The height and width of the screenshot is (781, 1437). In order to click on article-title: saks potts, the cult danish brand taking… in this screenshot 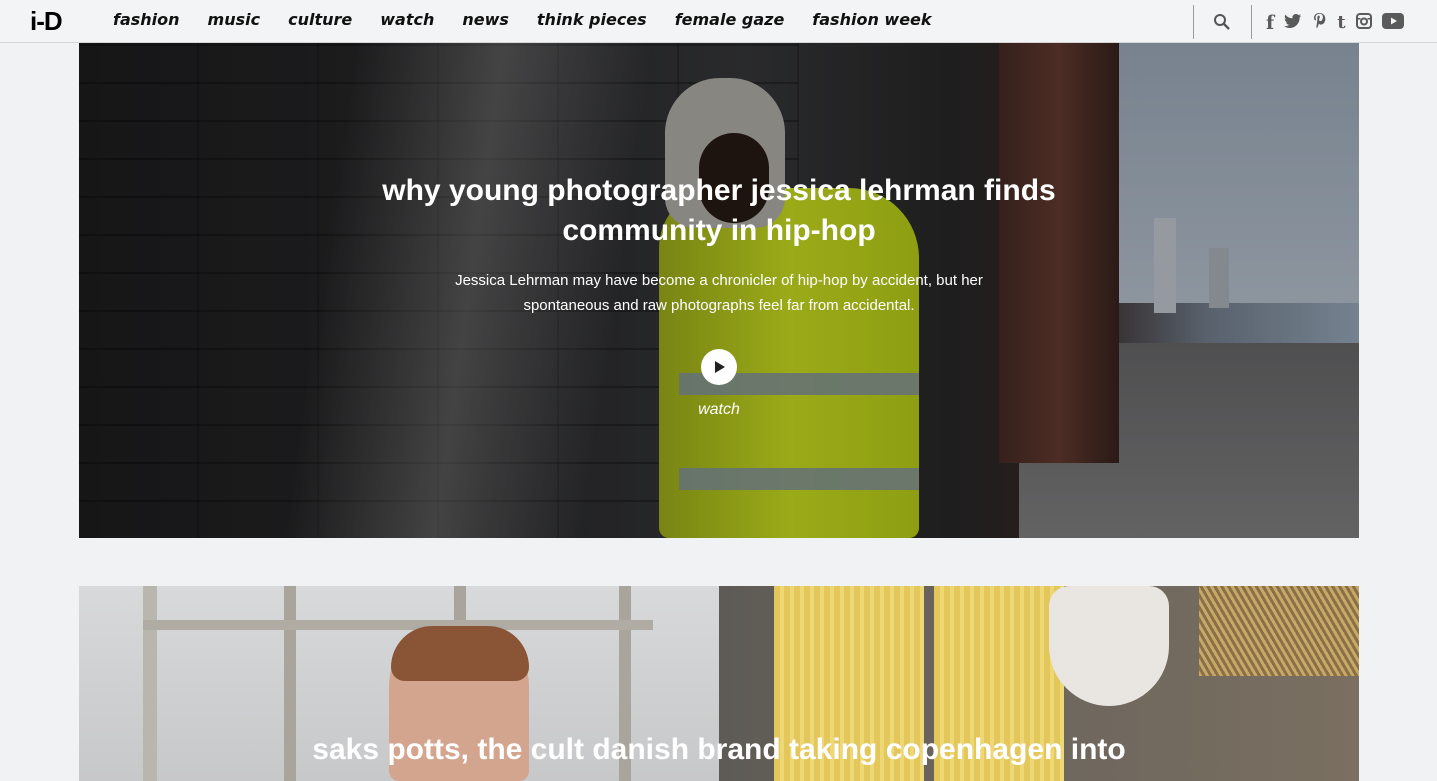, I will do `click(719, 750)`.